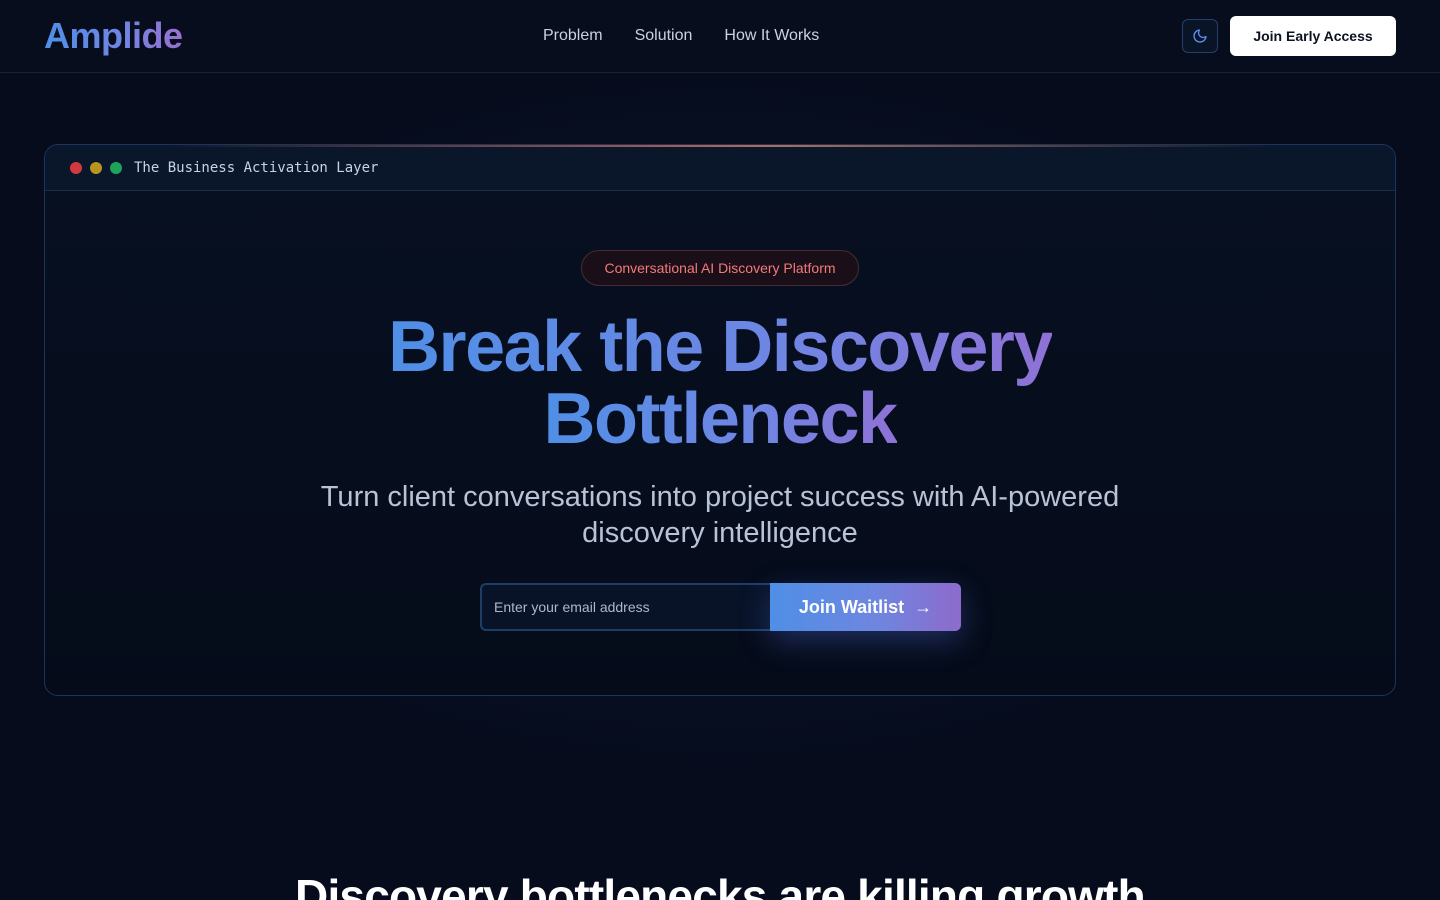  What do you see at coordinates (76, 168) in the screenshot?
I see `window-close-dot` at bounding box center [76, 168].